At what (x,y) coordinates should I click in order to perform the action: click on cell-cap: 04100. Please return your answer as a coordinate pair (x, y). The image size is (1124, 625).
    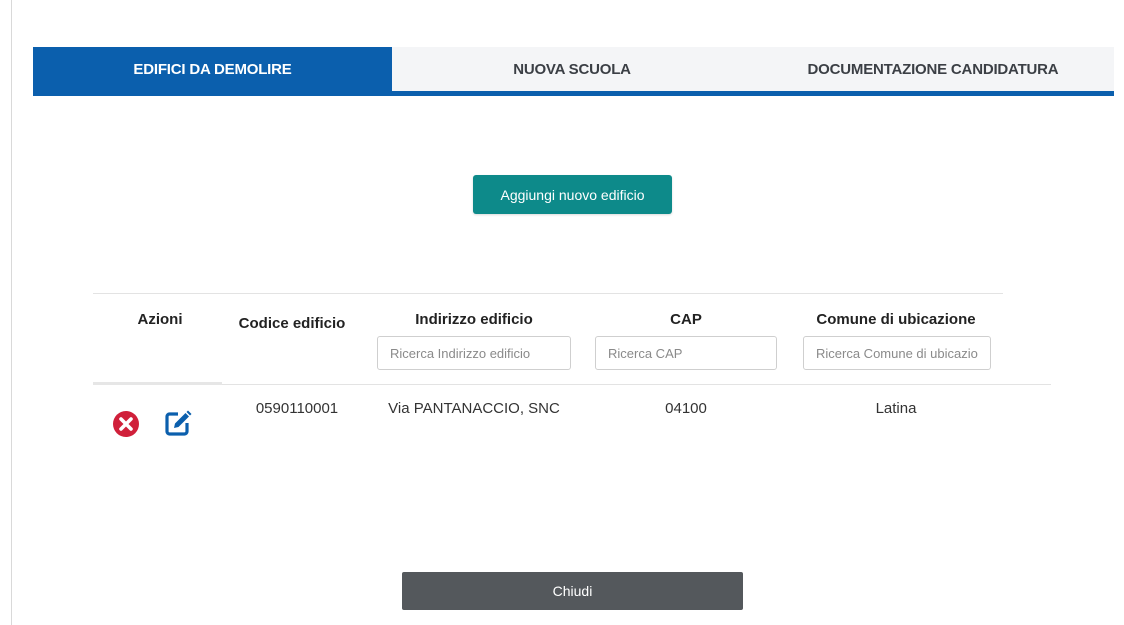
    Looking at the image, I should click on (686, 408).